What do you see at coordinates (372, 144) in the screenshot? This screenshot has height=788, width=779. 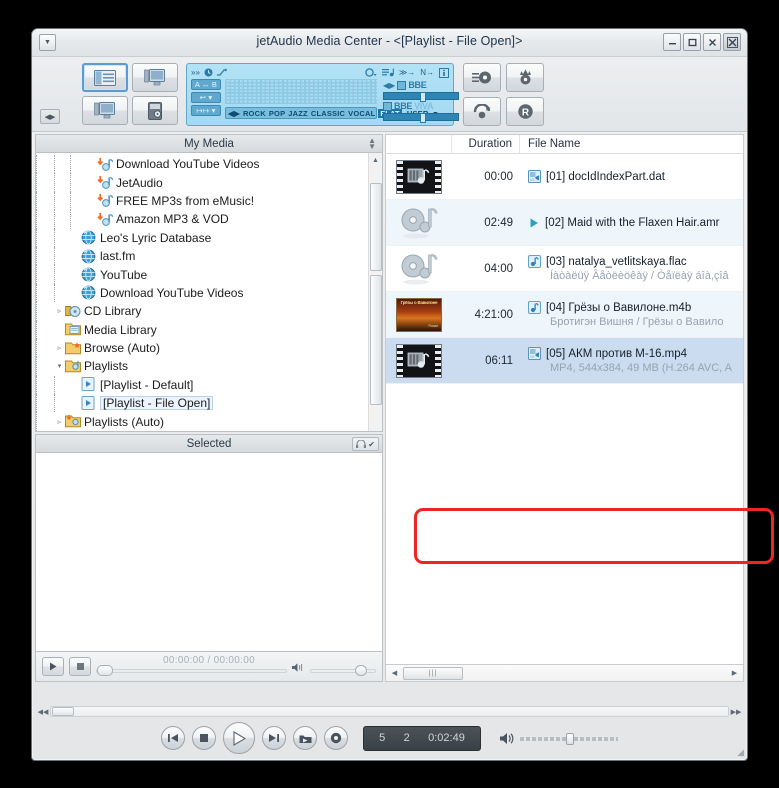 I see `sort-toggle-icon: ▲ ▼` at bounding box center [372, 144].